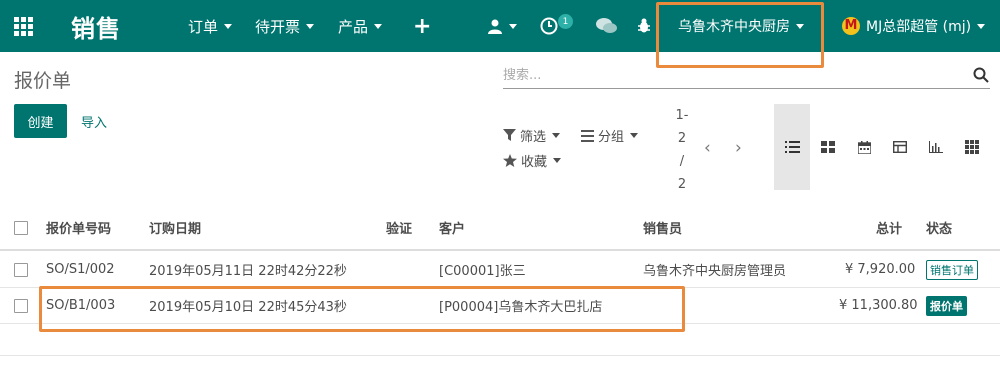  What do you see at coordinates (939, 227) in the screenshot?
I see `column-header-status: 状态` at bounding box center [939, 227].